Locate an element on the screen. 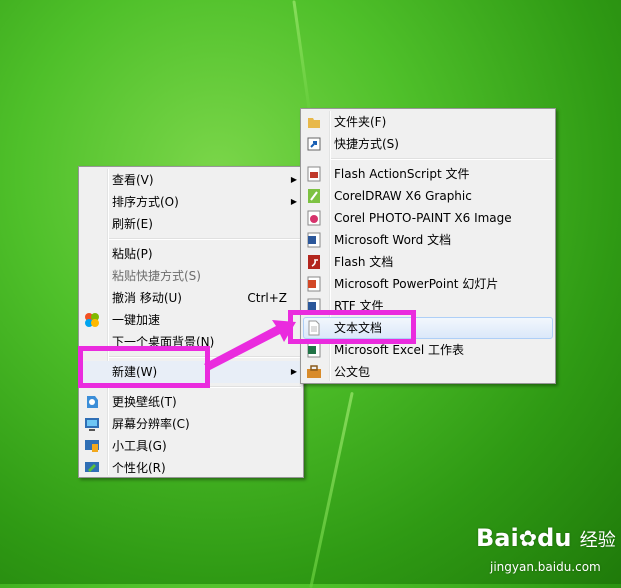 The height and width of the screenshot is (588, 621). submenu-item-label: Microsoft Word 文档 is located at coordinates (393, 240).